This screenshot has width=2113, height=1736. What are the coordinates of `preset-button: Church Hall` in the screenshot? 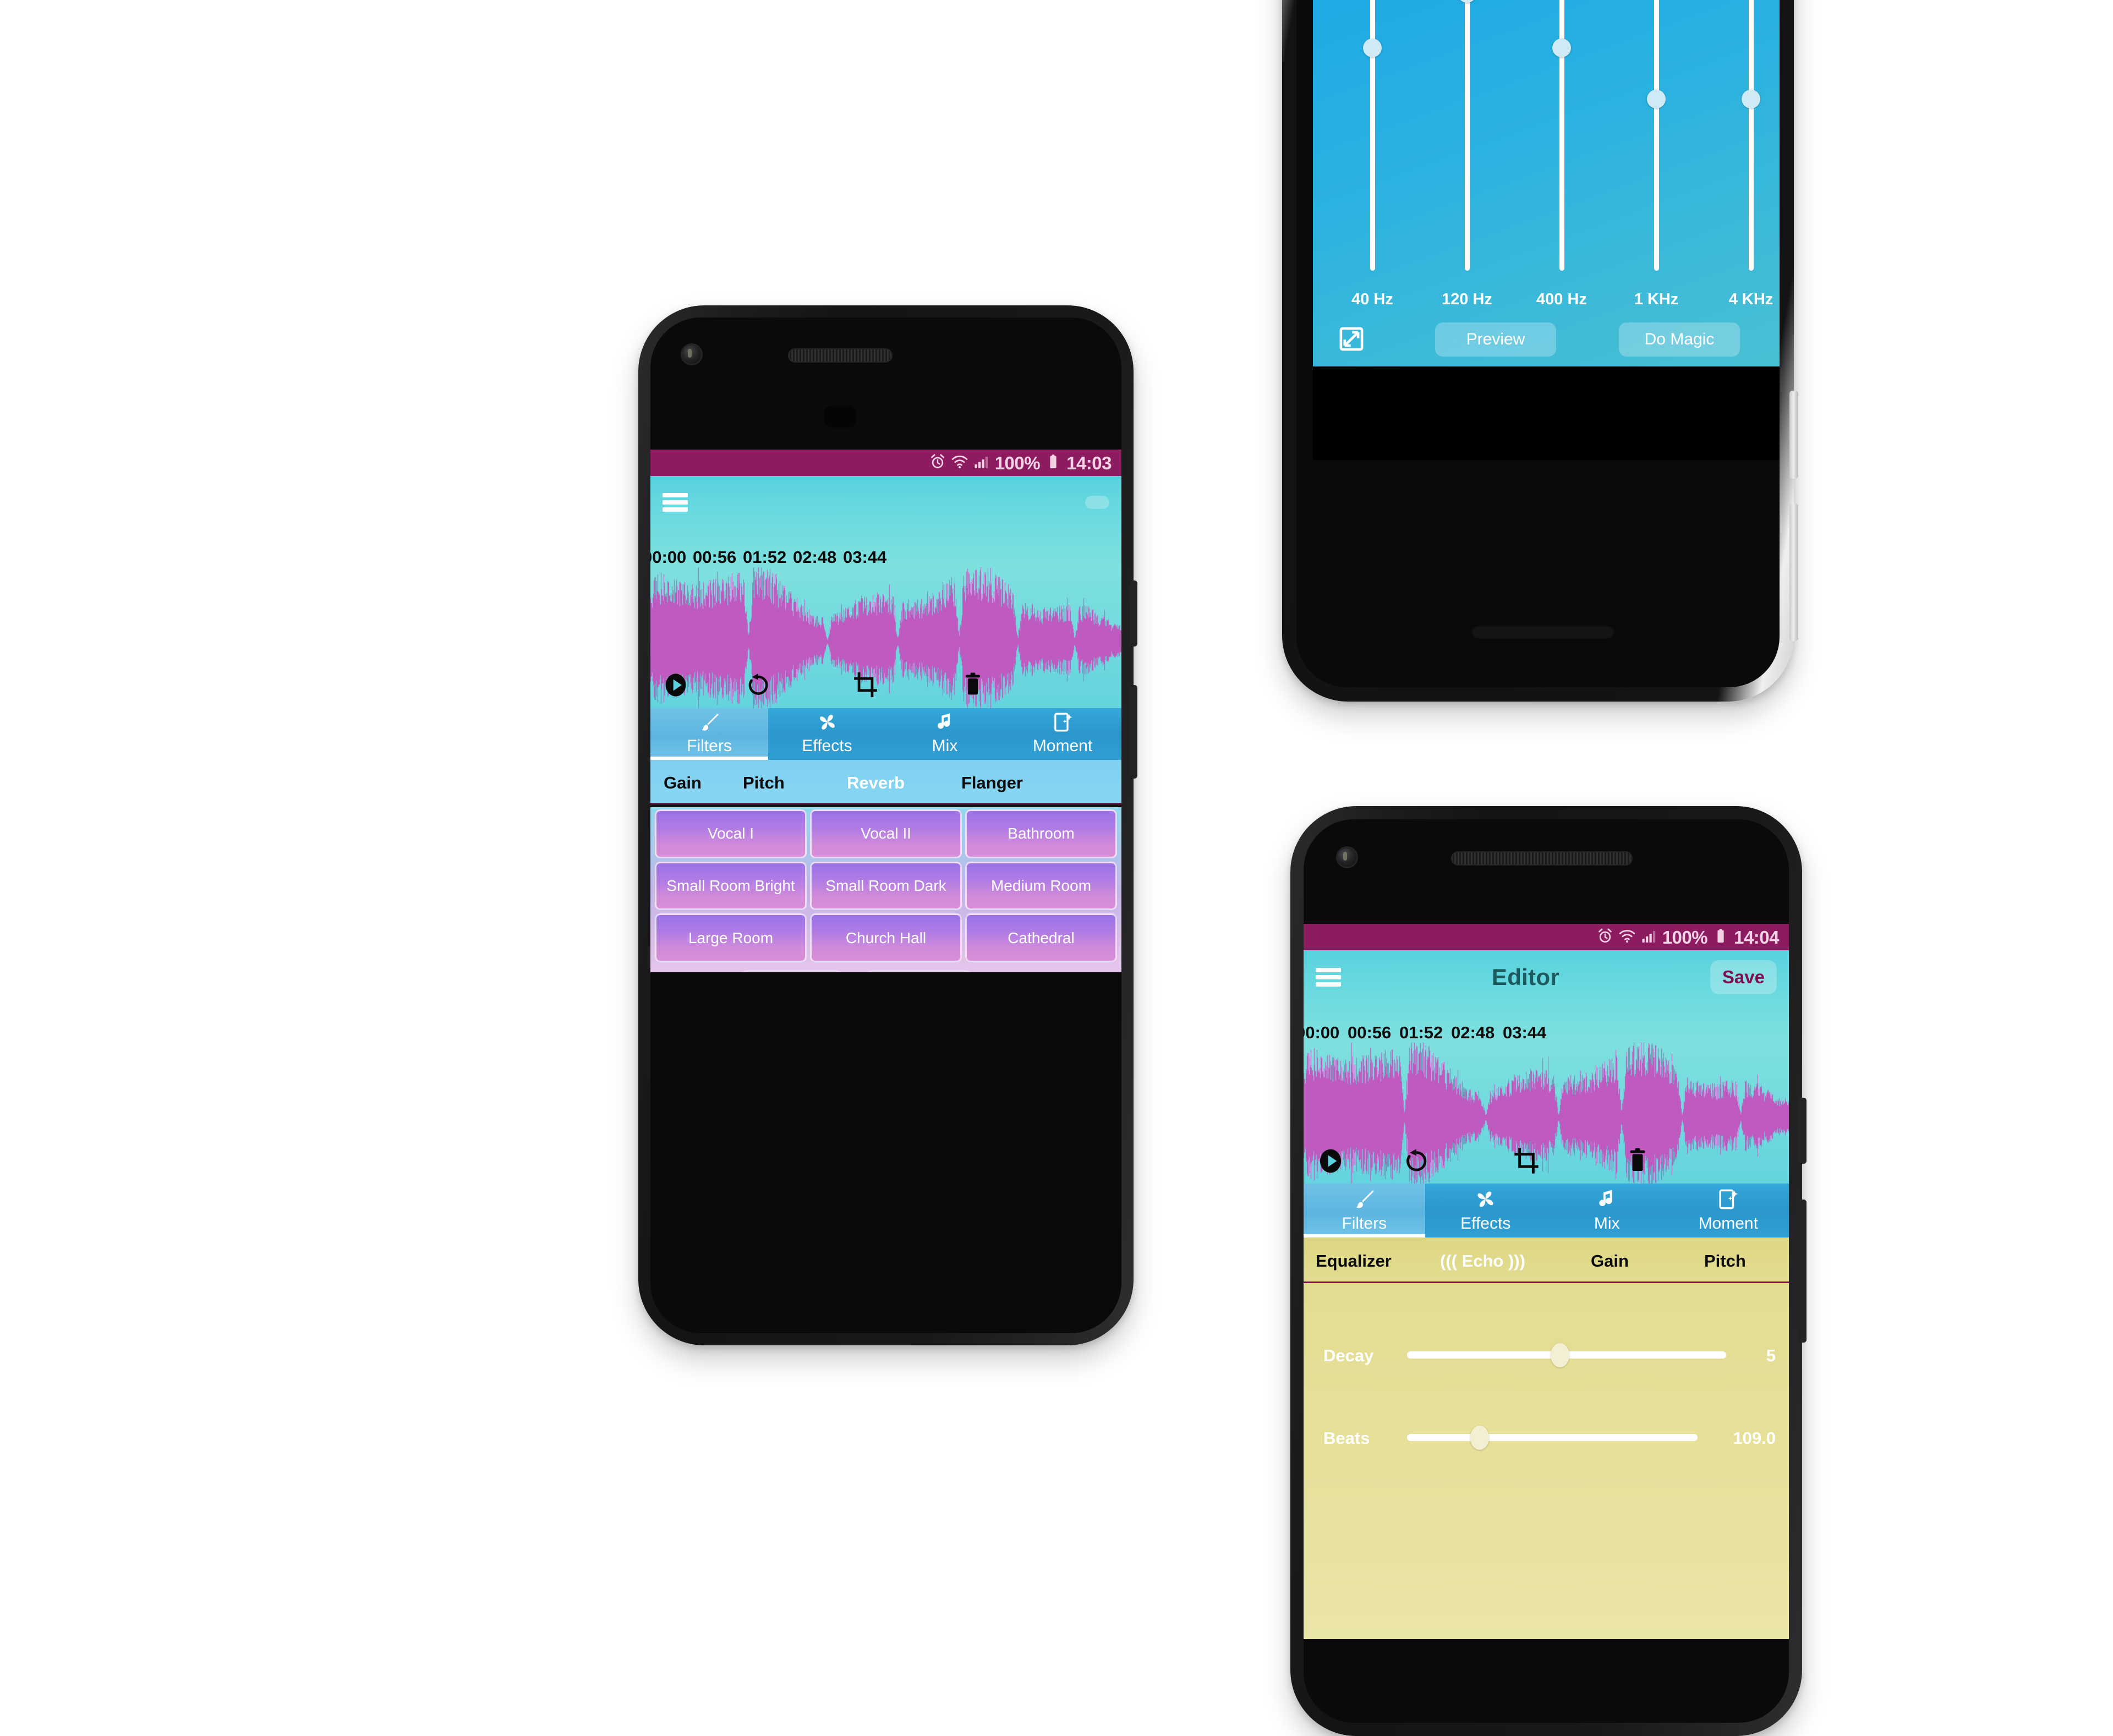 It's located at (886, 937).